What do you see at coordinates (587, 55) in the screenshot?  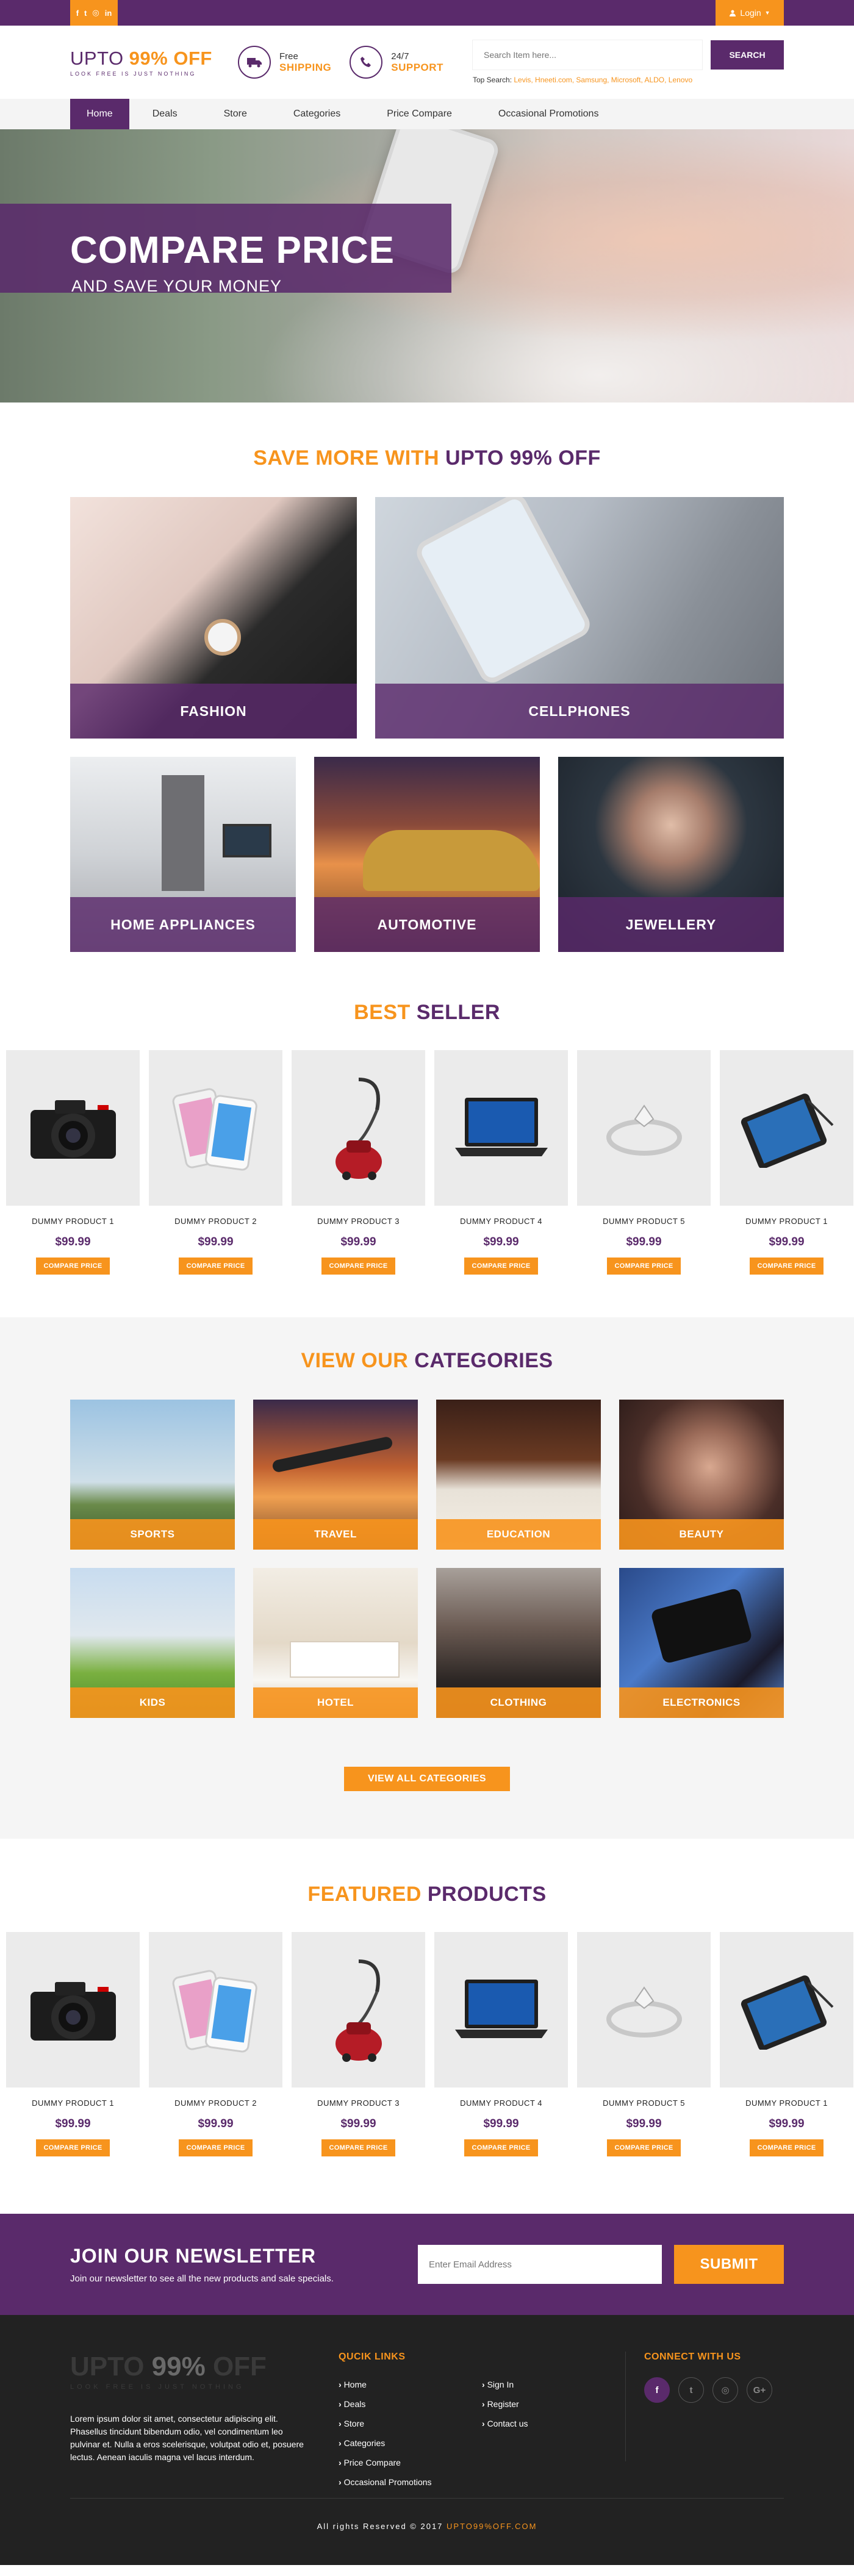 I see `search-input` at bounding box center [587, 55].